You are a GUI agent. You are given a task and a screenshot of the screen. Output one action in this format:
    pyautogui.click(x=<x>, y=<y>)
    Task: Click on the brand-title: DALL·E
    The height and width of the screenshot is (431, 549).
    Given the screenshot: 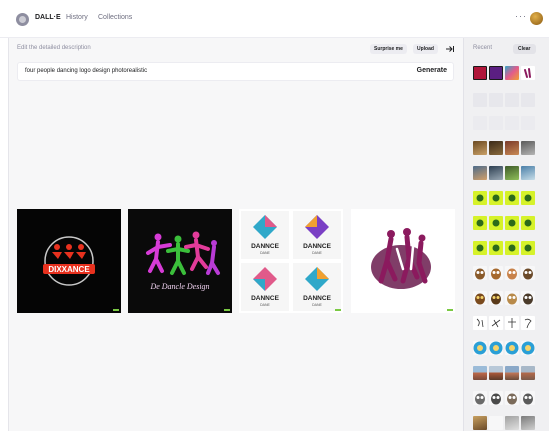 What is the action you would take?
    pyautogui.click(x=48, y=17)
    